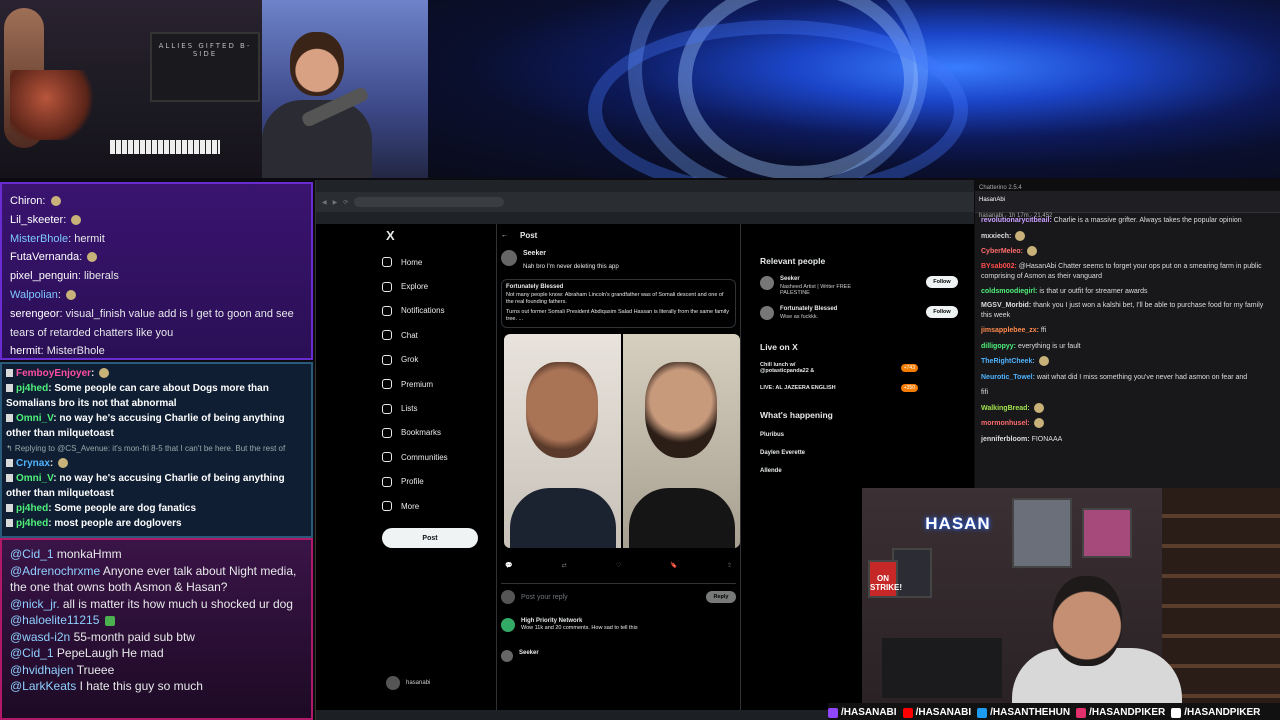 Image resolution: width=1280 pixels, height=720 pixels. Describe the element at coordinates (1008, 361) in the screenshot. I see `chat-username: TheRightCheek:` at that location.